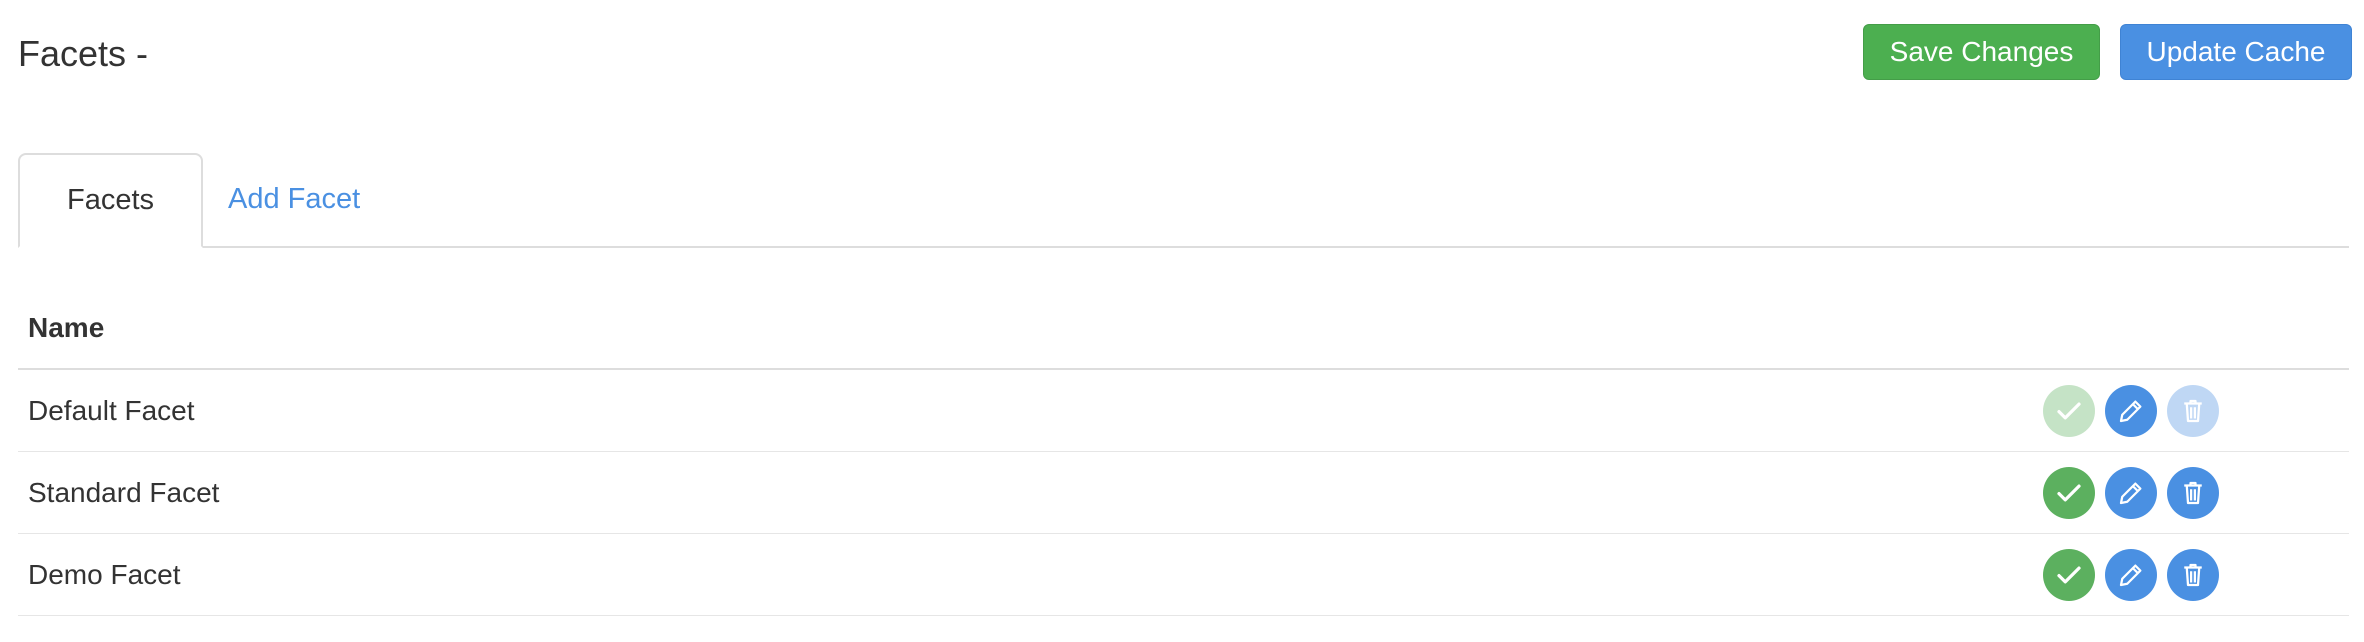 Image resolution: width=2364 pixels, height=642 pixels. I want to click on table-row: Demo Facet, so click(1183, 575).